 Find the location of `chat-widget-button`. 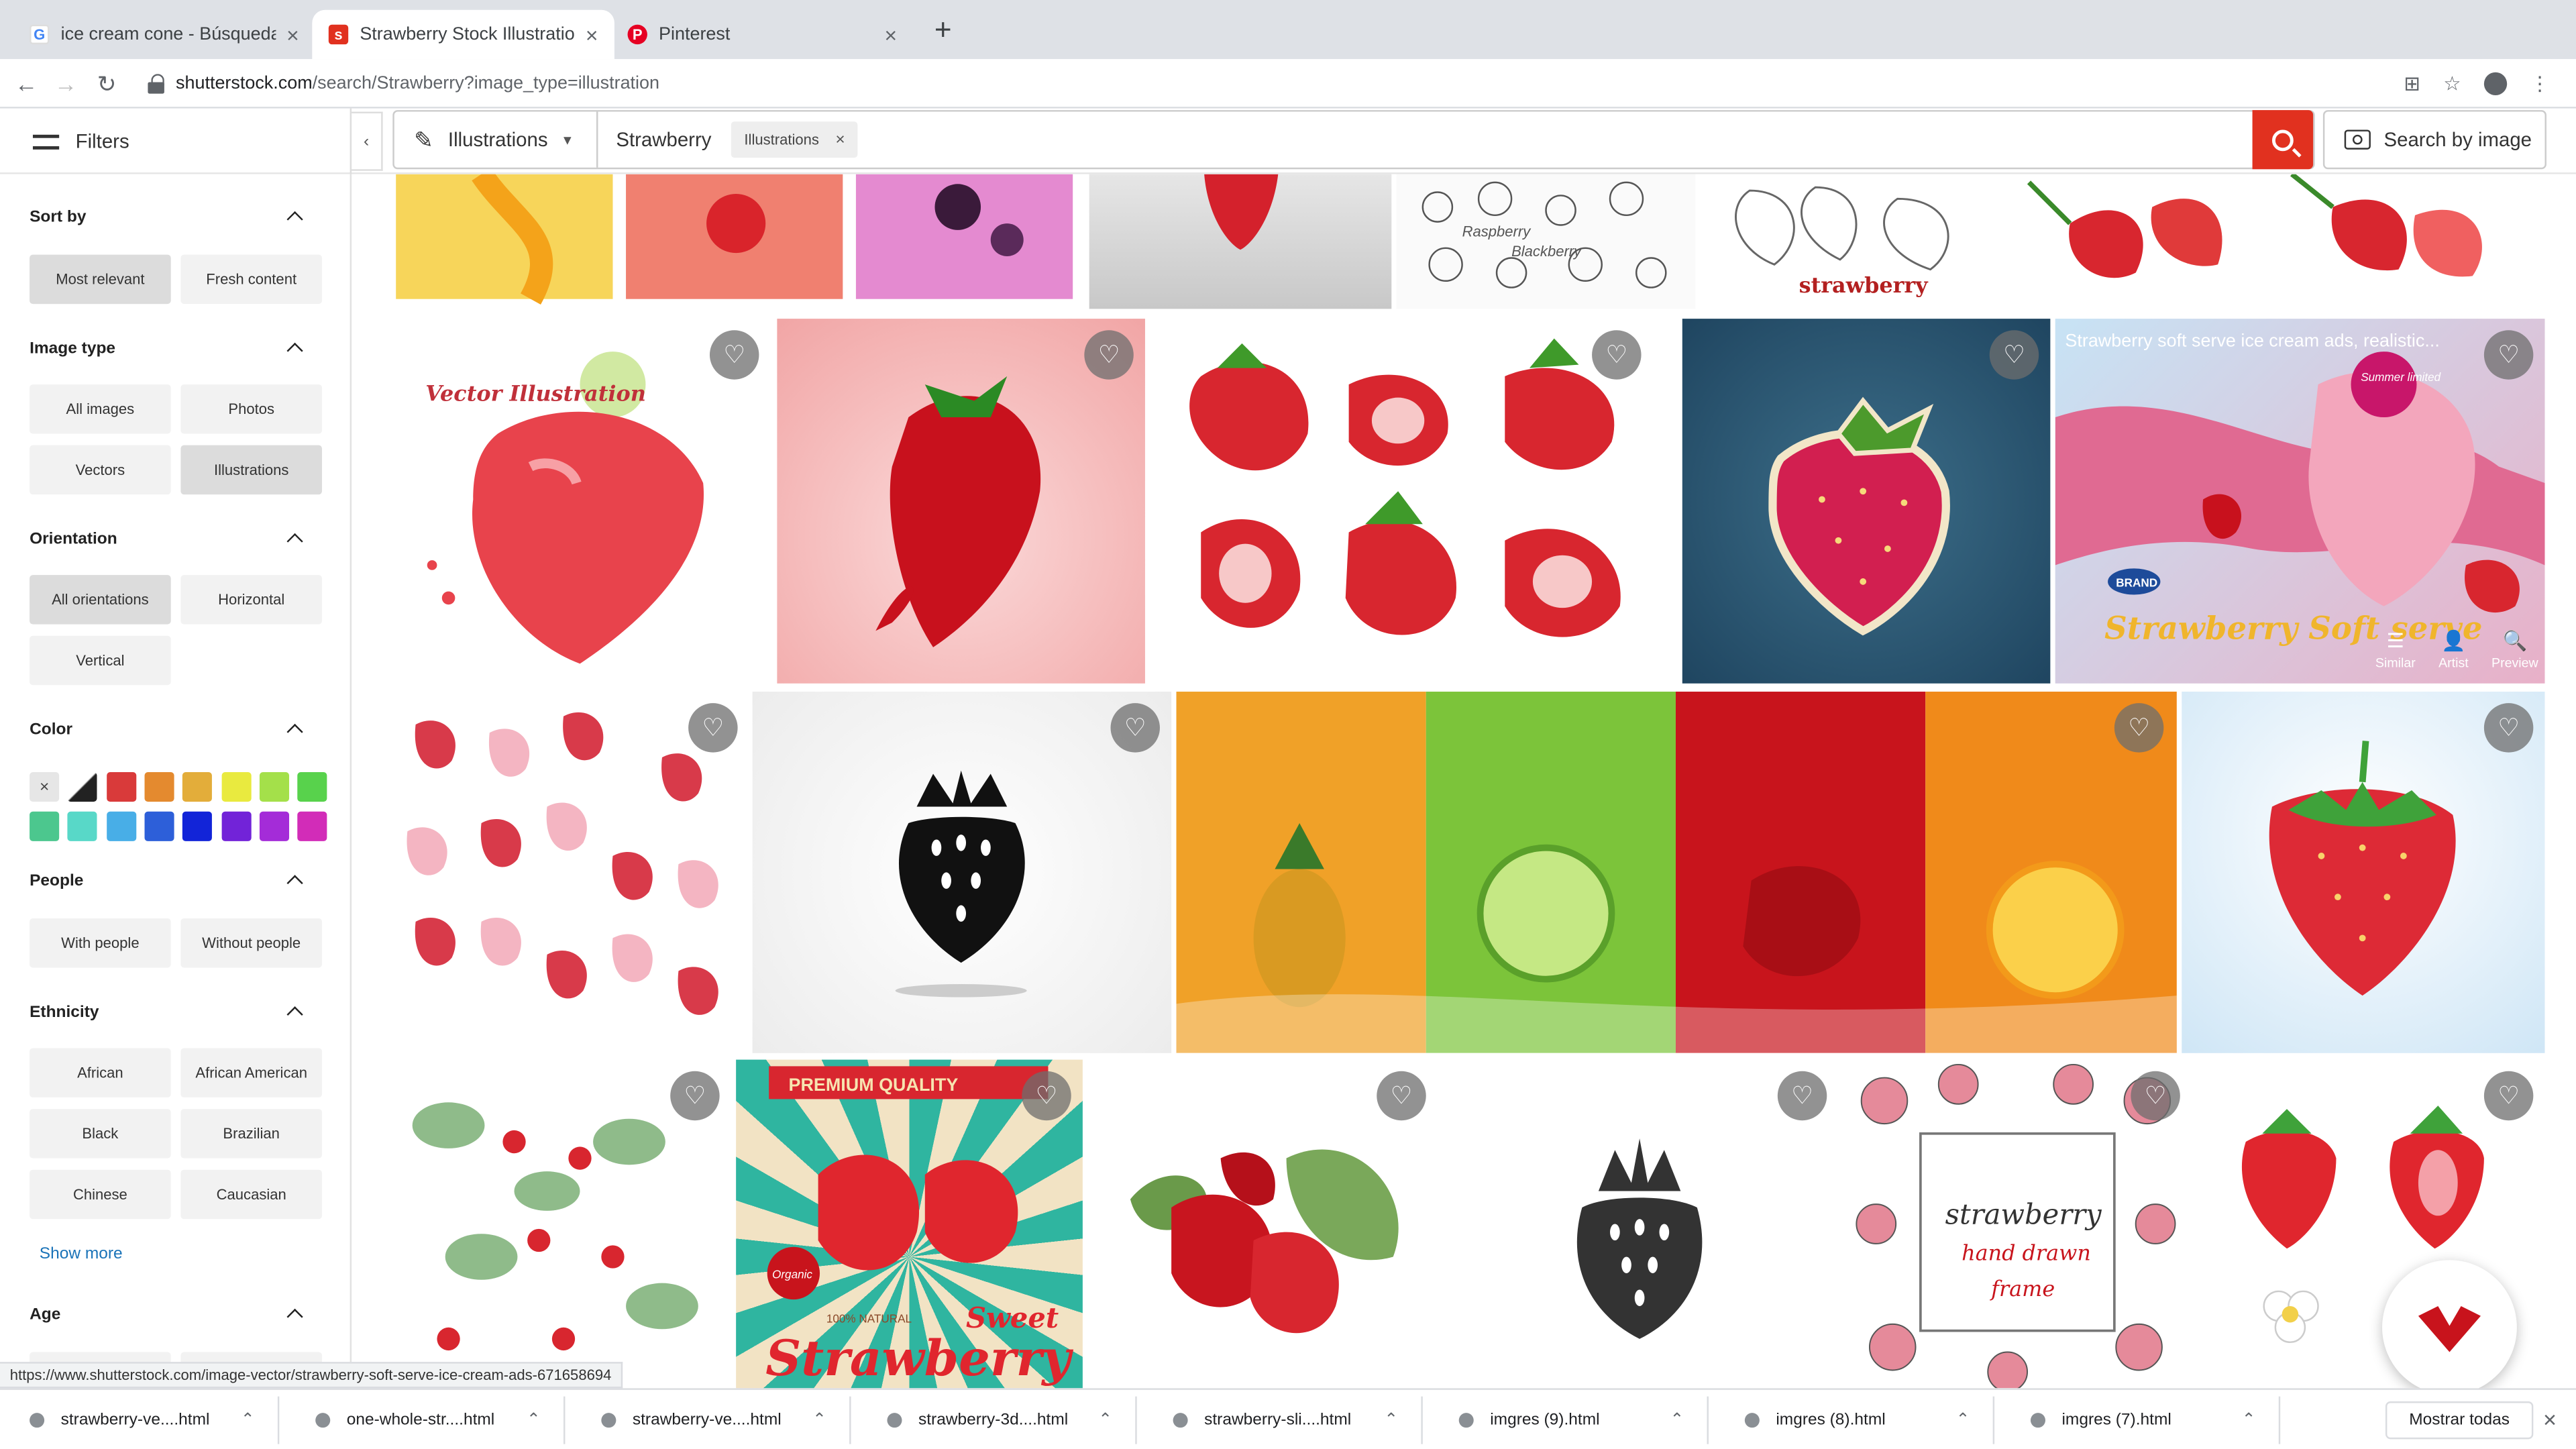

chat-widget-button is located at coordinates (2449, 1327).